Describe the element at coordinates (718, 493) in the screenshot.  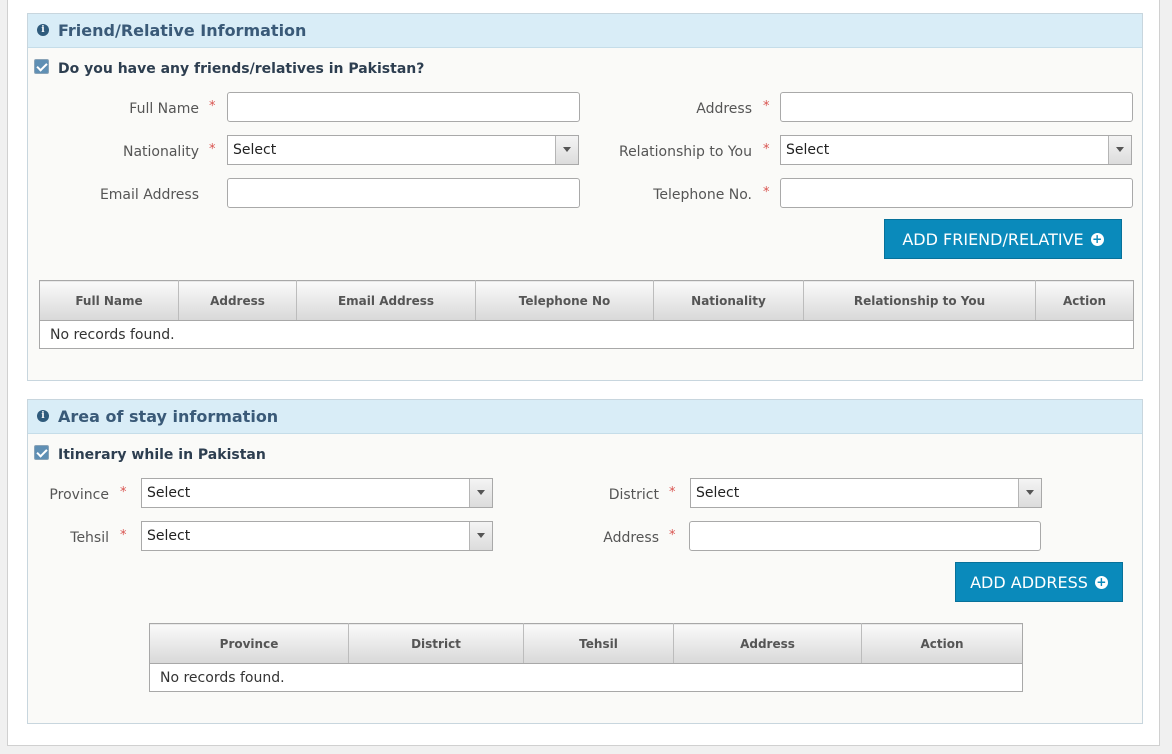
I see `district-select-value: Select` at that location.